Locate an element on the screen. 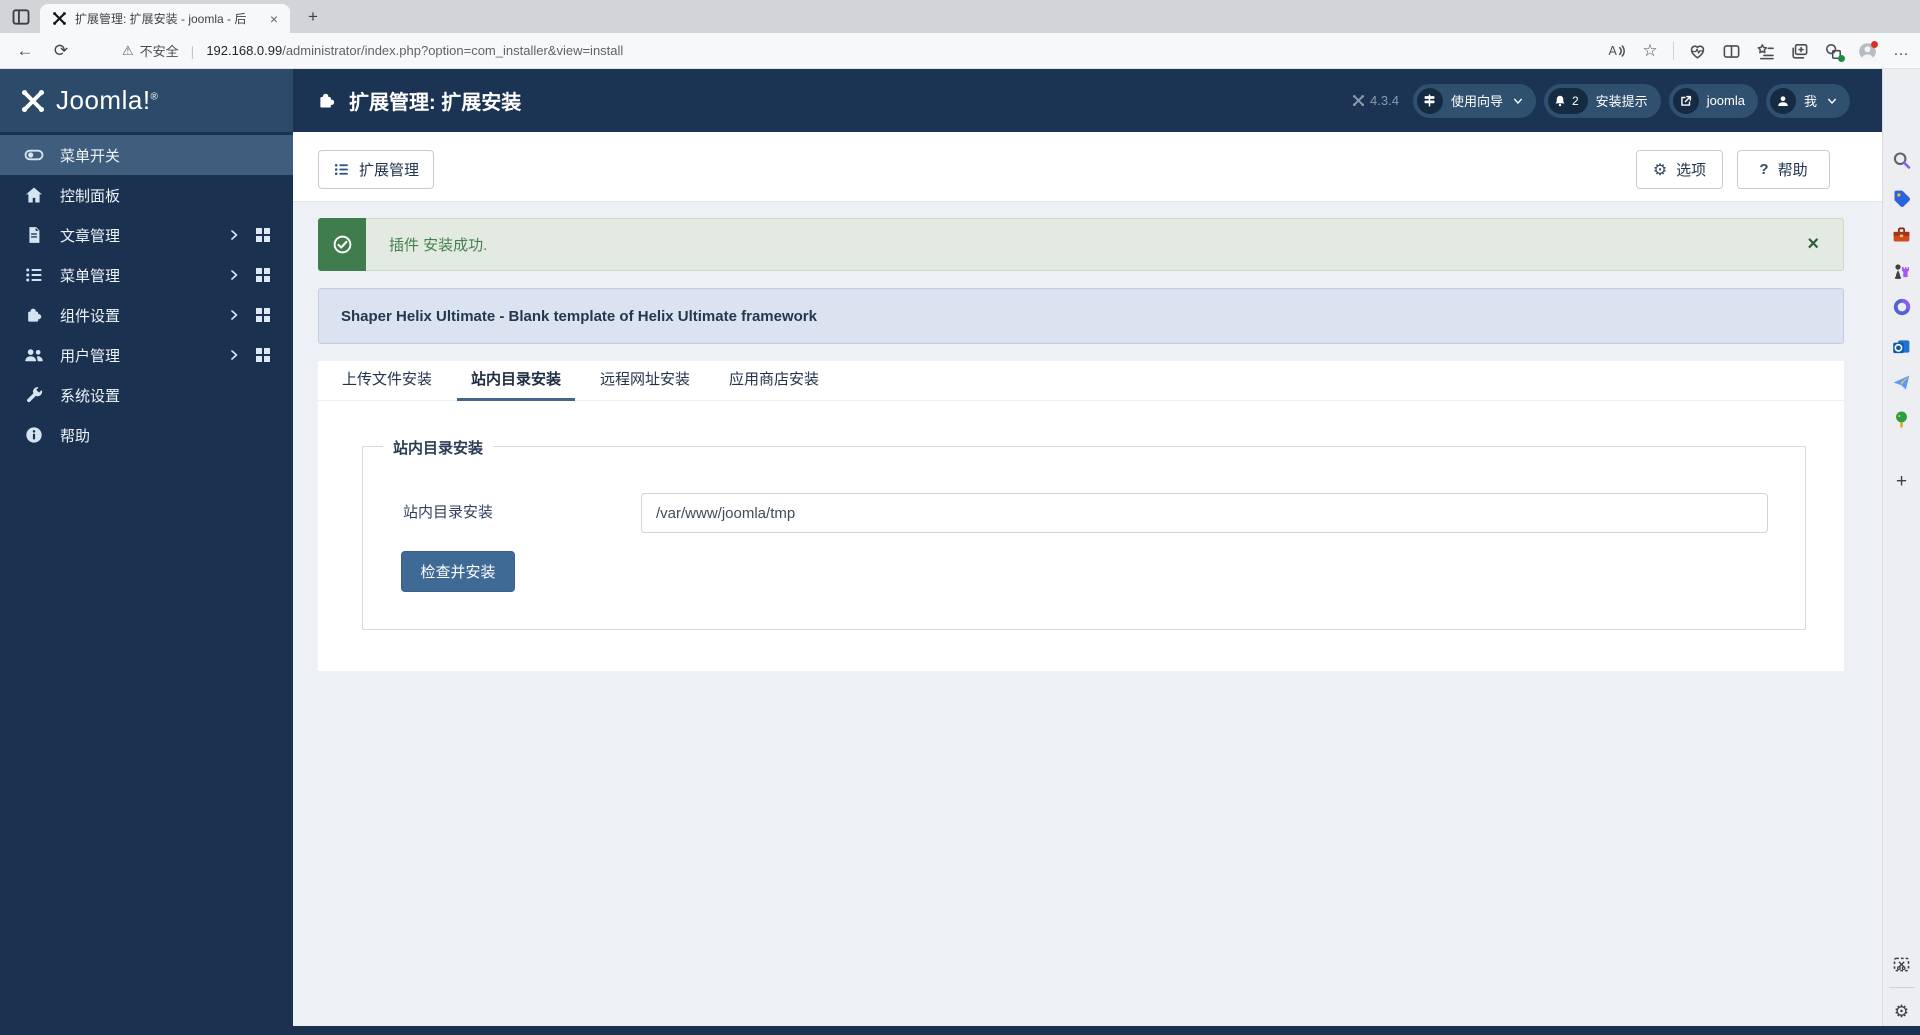  refresh-icon: ⟳ is located at coordinates (61, 51).